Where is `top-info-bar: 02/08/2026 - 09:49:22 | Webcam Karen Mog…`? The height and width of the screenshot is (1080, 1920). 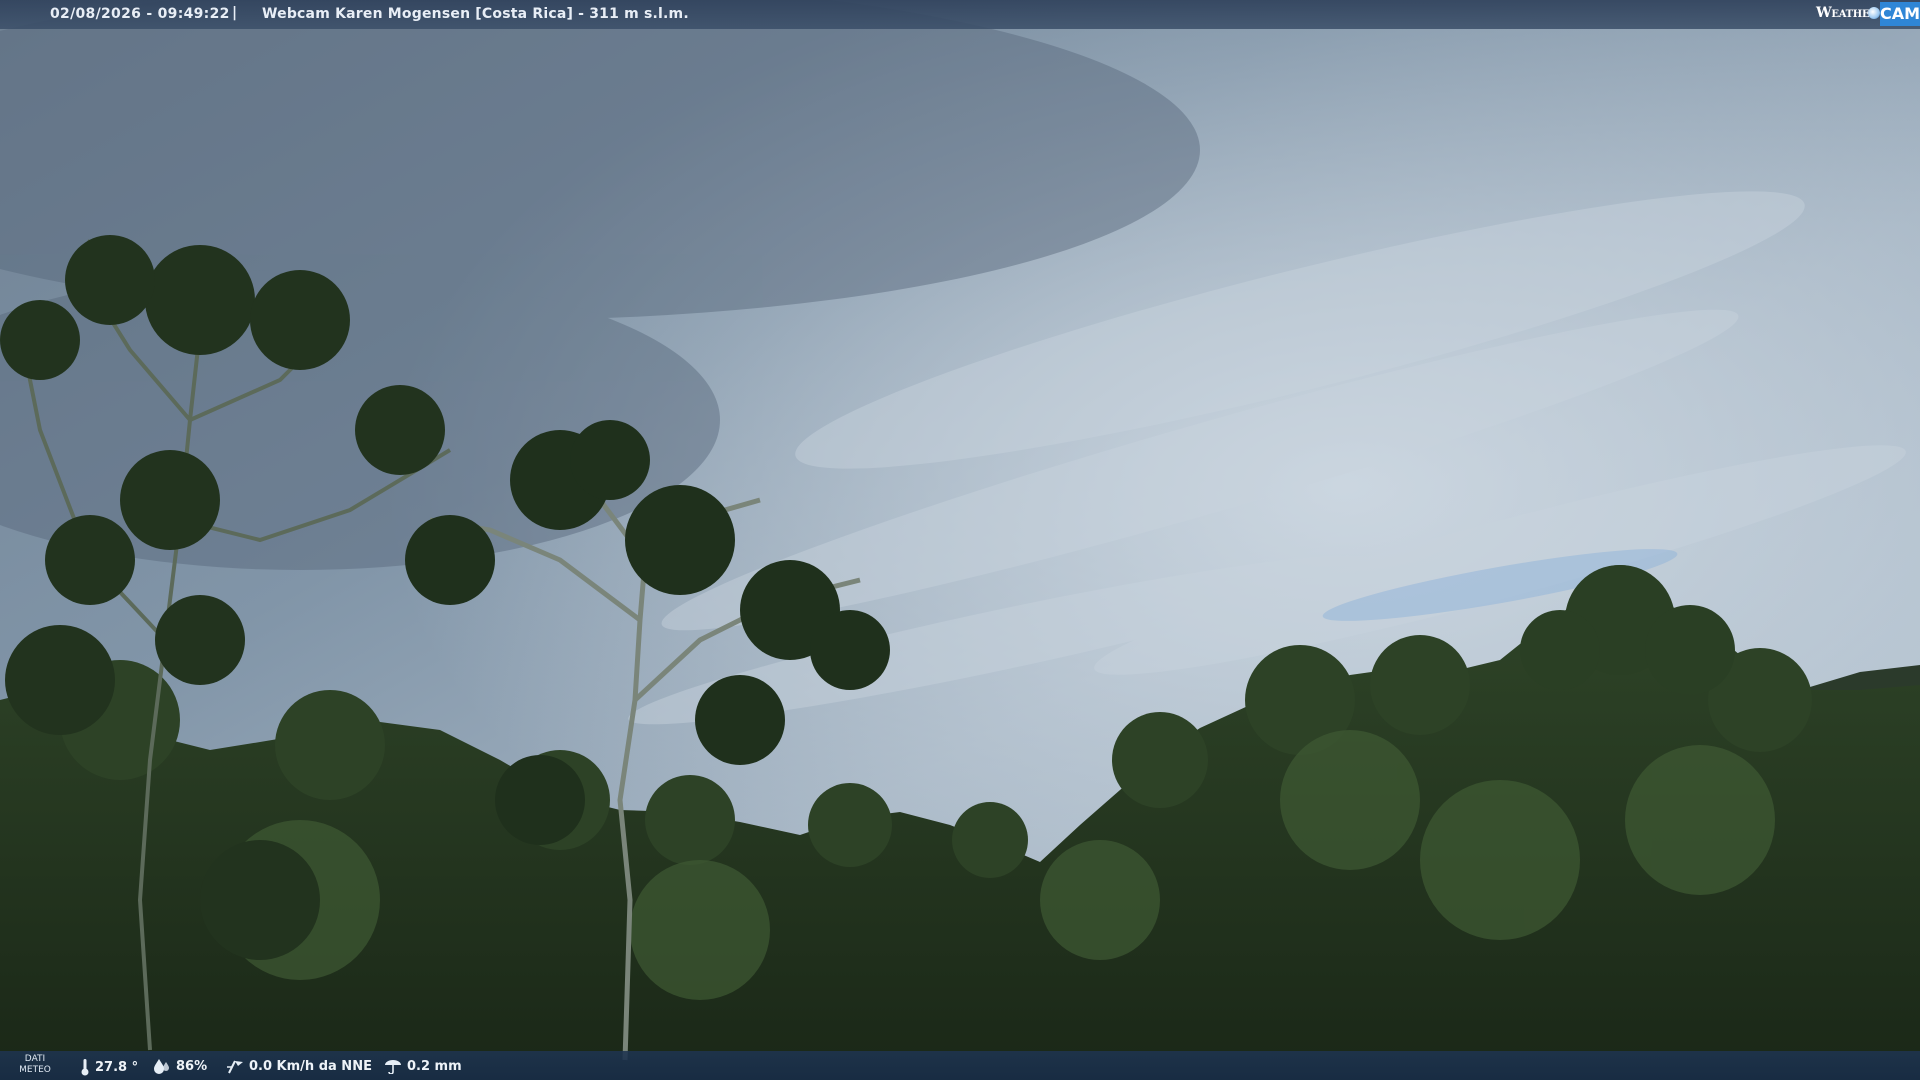
top-info-bar: 02/08/2026 - 09:49:22 | Webcam Karen Mog… is located at coordinates (960, 14).